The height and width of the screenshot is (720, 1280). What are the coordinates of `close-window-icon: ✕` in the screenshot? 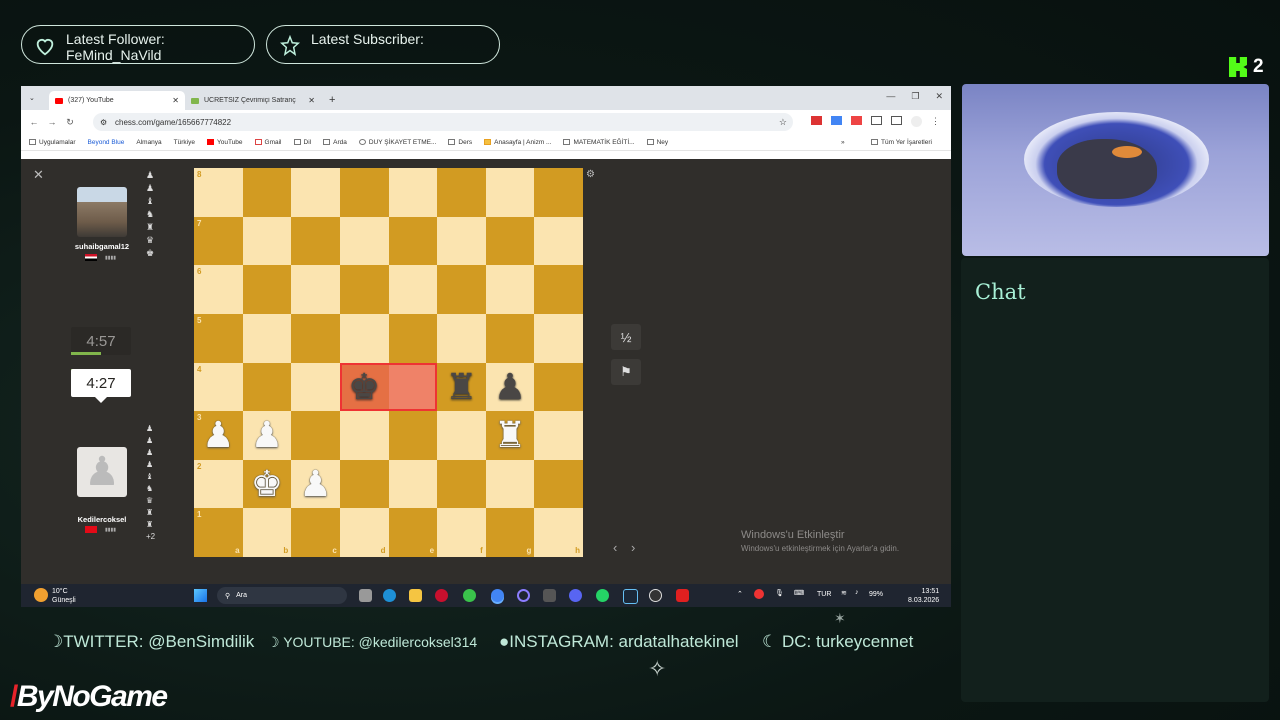 It's located at (939, 96).